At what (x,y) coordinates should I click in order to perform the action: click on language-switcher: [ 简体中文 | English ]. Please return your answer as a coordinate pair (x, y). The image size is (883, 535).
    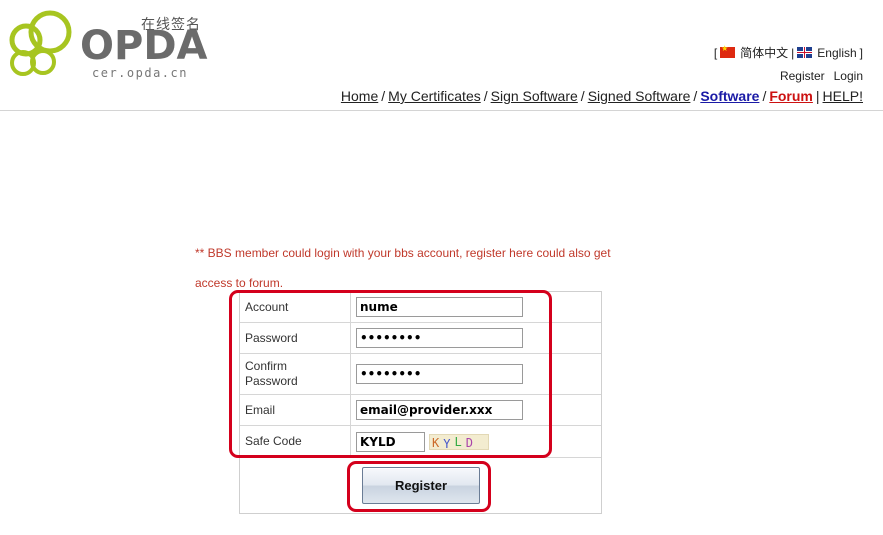
    Looking at the image, I should click on (788, 52).